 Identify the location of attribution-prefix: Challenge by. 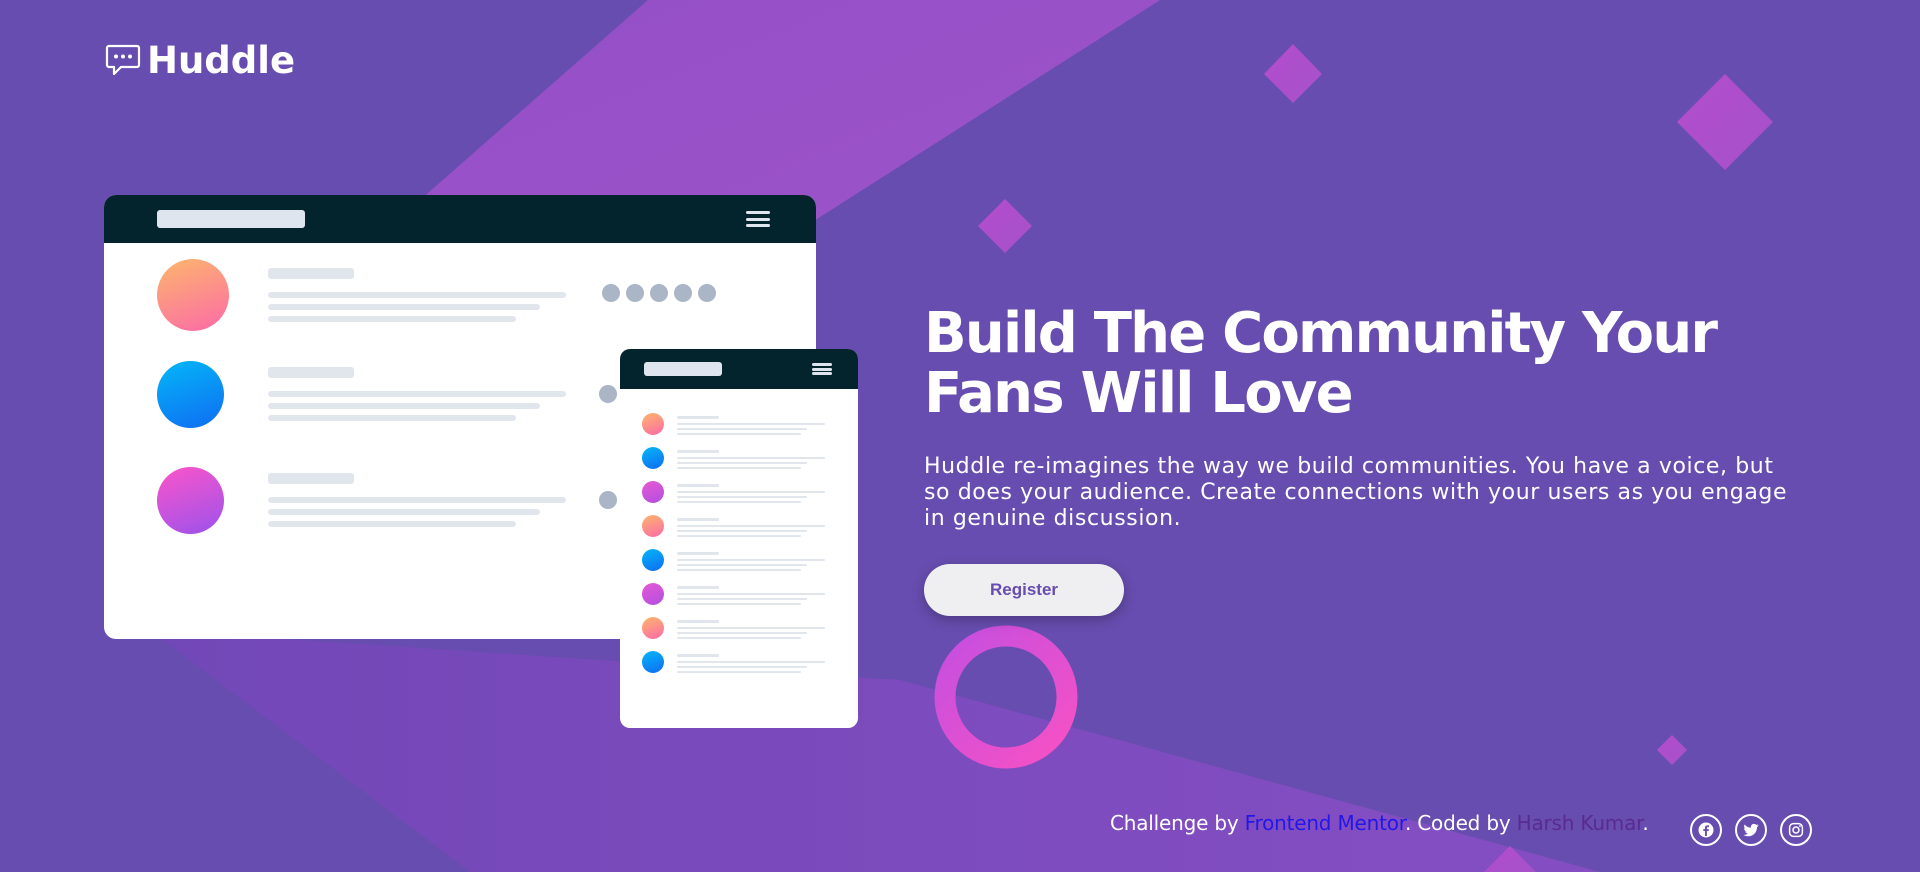
(1177, 823).